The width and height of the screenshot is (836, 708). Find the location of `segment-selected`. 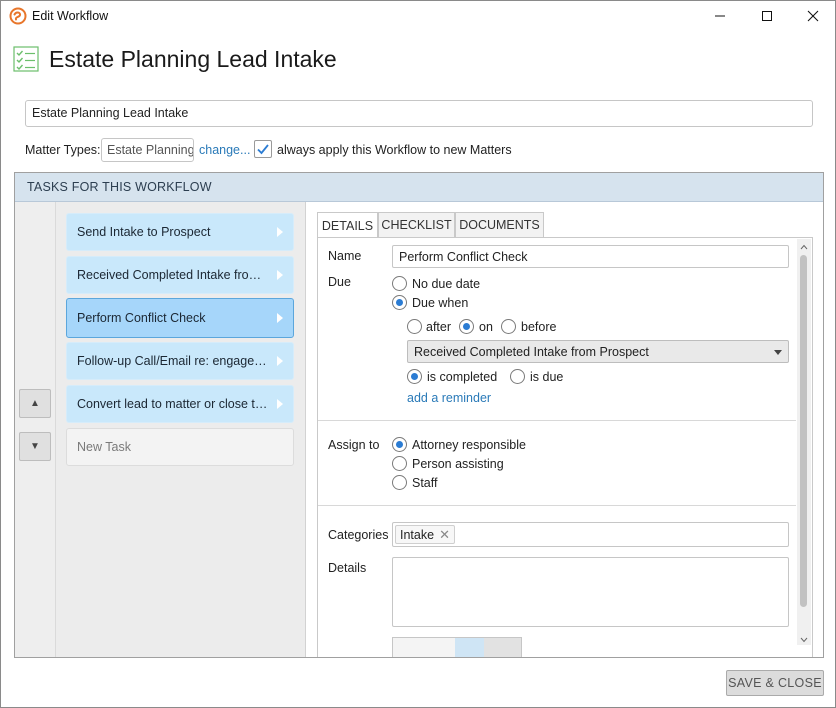

segment-selected is located at coordinates (469, 647).